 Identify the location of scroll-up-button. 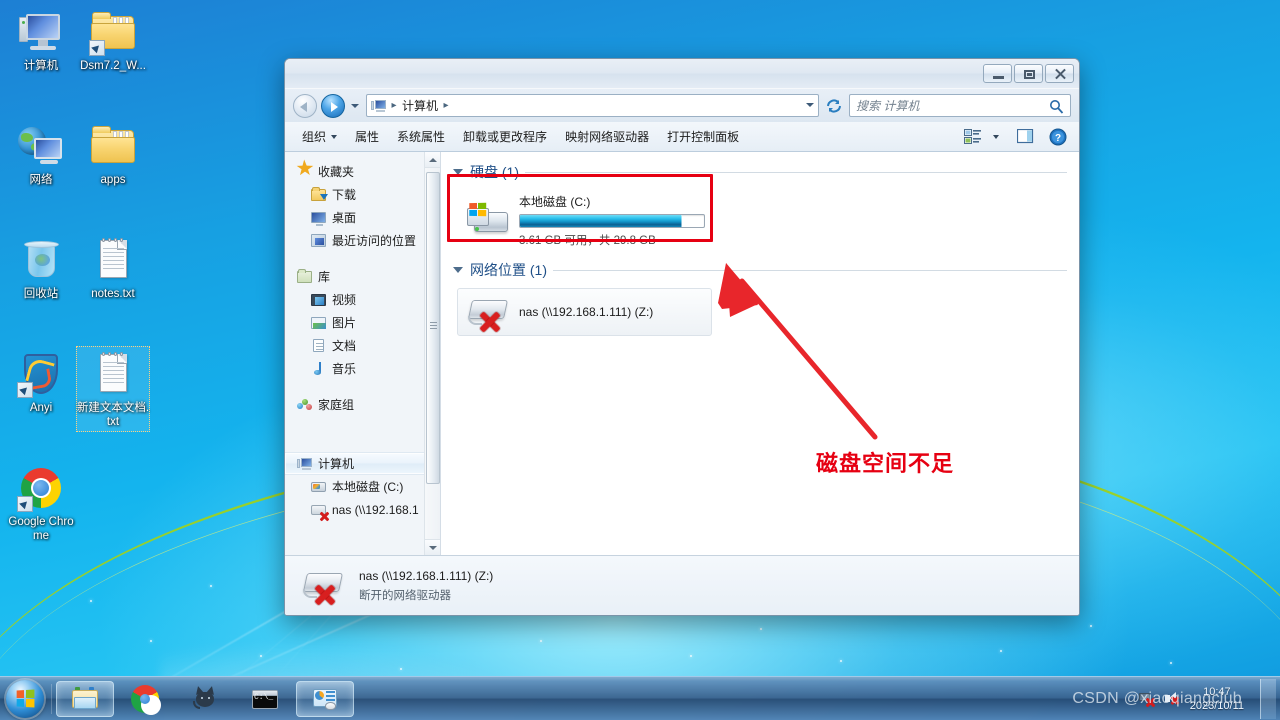
(432, 160).